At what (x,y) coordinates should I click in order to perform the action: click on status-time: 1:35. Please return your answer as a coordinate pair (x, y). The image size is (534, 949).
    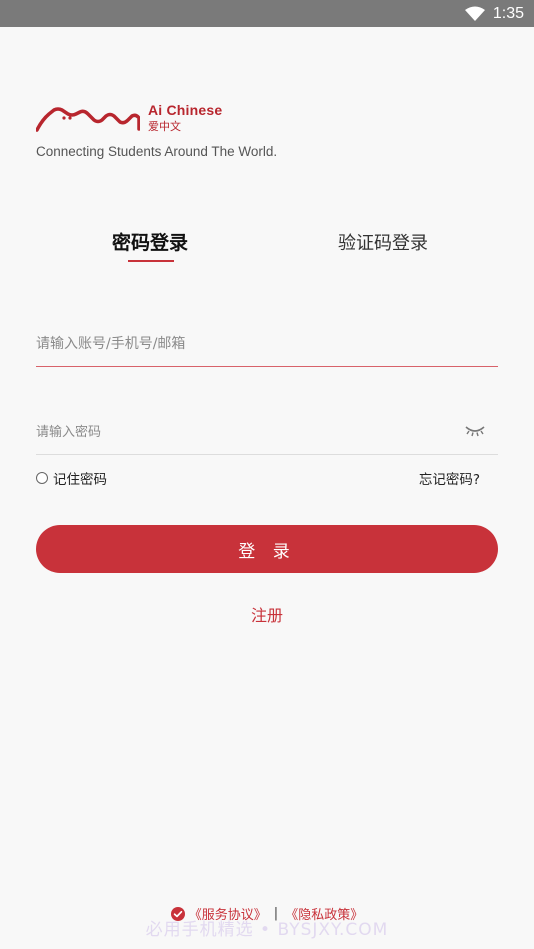
    Looking at the image, I should click on (508, 13).